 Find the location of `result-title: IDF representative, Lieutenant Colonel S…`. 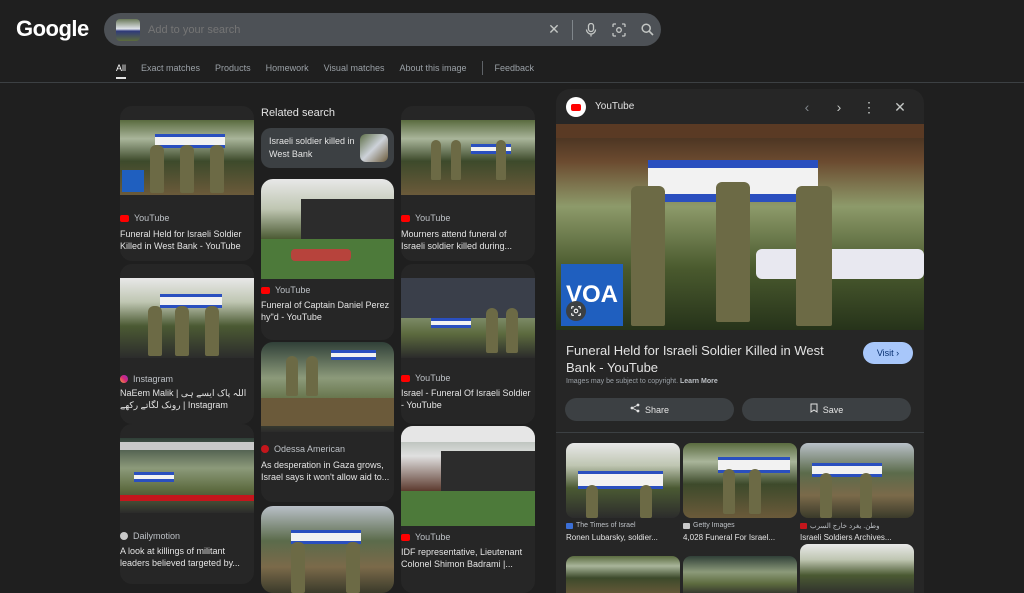

result-title: IDF representative, Lieutenant Colonel S… is located at coordinates (466, 558).